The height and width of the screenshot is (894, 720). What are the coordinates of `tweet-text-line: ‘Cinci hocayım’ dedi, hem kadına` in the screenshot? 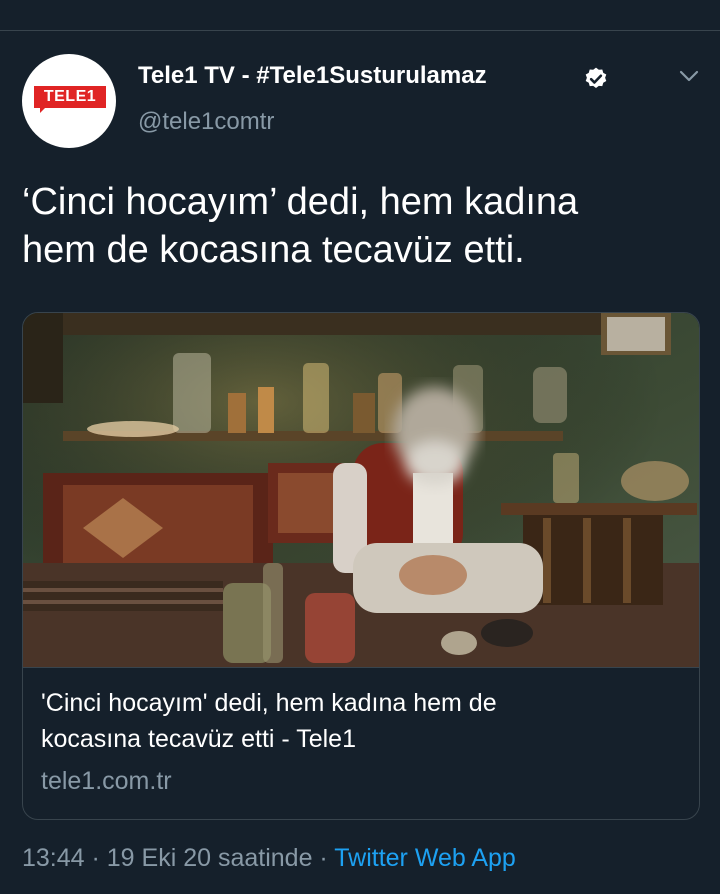 It's located at (300, 202).